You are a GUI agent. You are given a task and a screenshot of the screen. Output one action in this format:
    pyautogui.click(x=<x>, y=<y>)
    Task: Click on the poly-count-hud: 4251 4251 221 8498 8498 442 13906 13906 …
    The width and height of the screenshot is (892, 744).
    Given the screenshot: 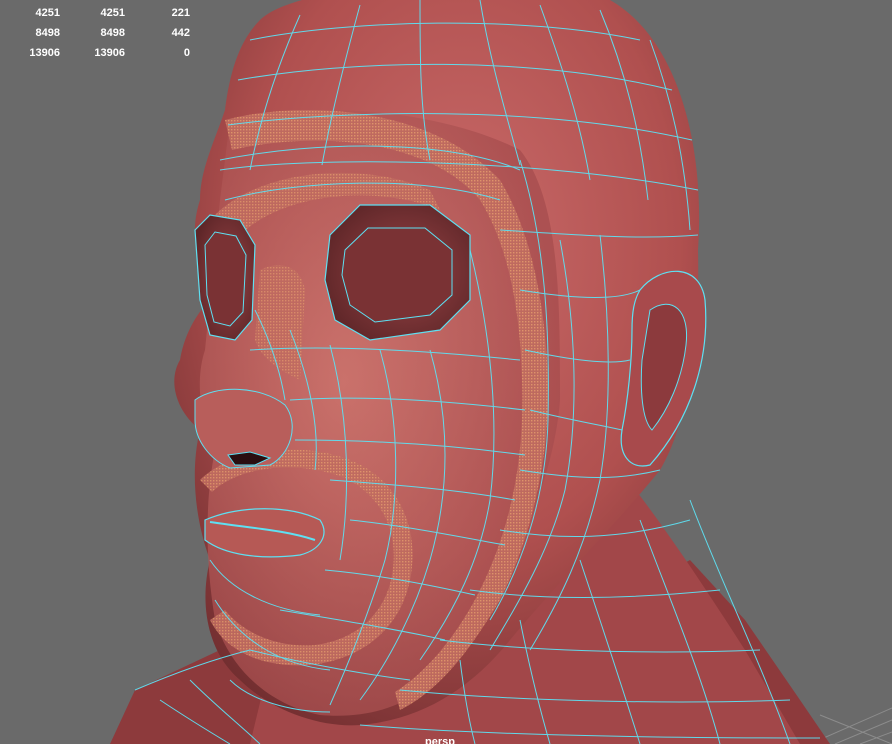 What is the action you would take?
    pyautogui.click(x=100, y=32)
    